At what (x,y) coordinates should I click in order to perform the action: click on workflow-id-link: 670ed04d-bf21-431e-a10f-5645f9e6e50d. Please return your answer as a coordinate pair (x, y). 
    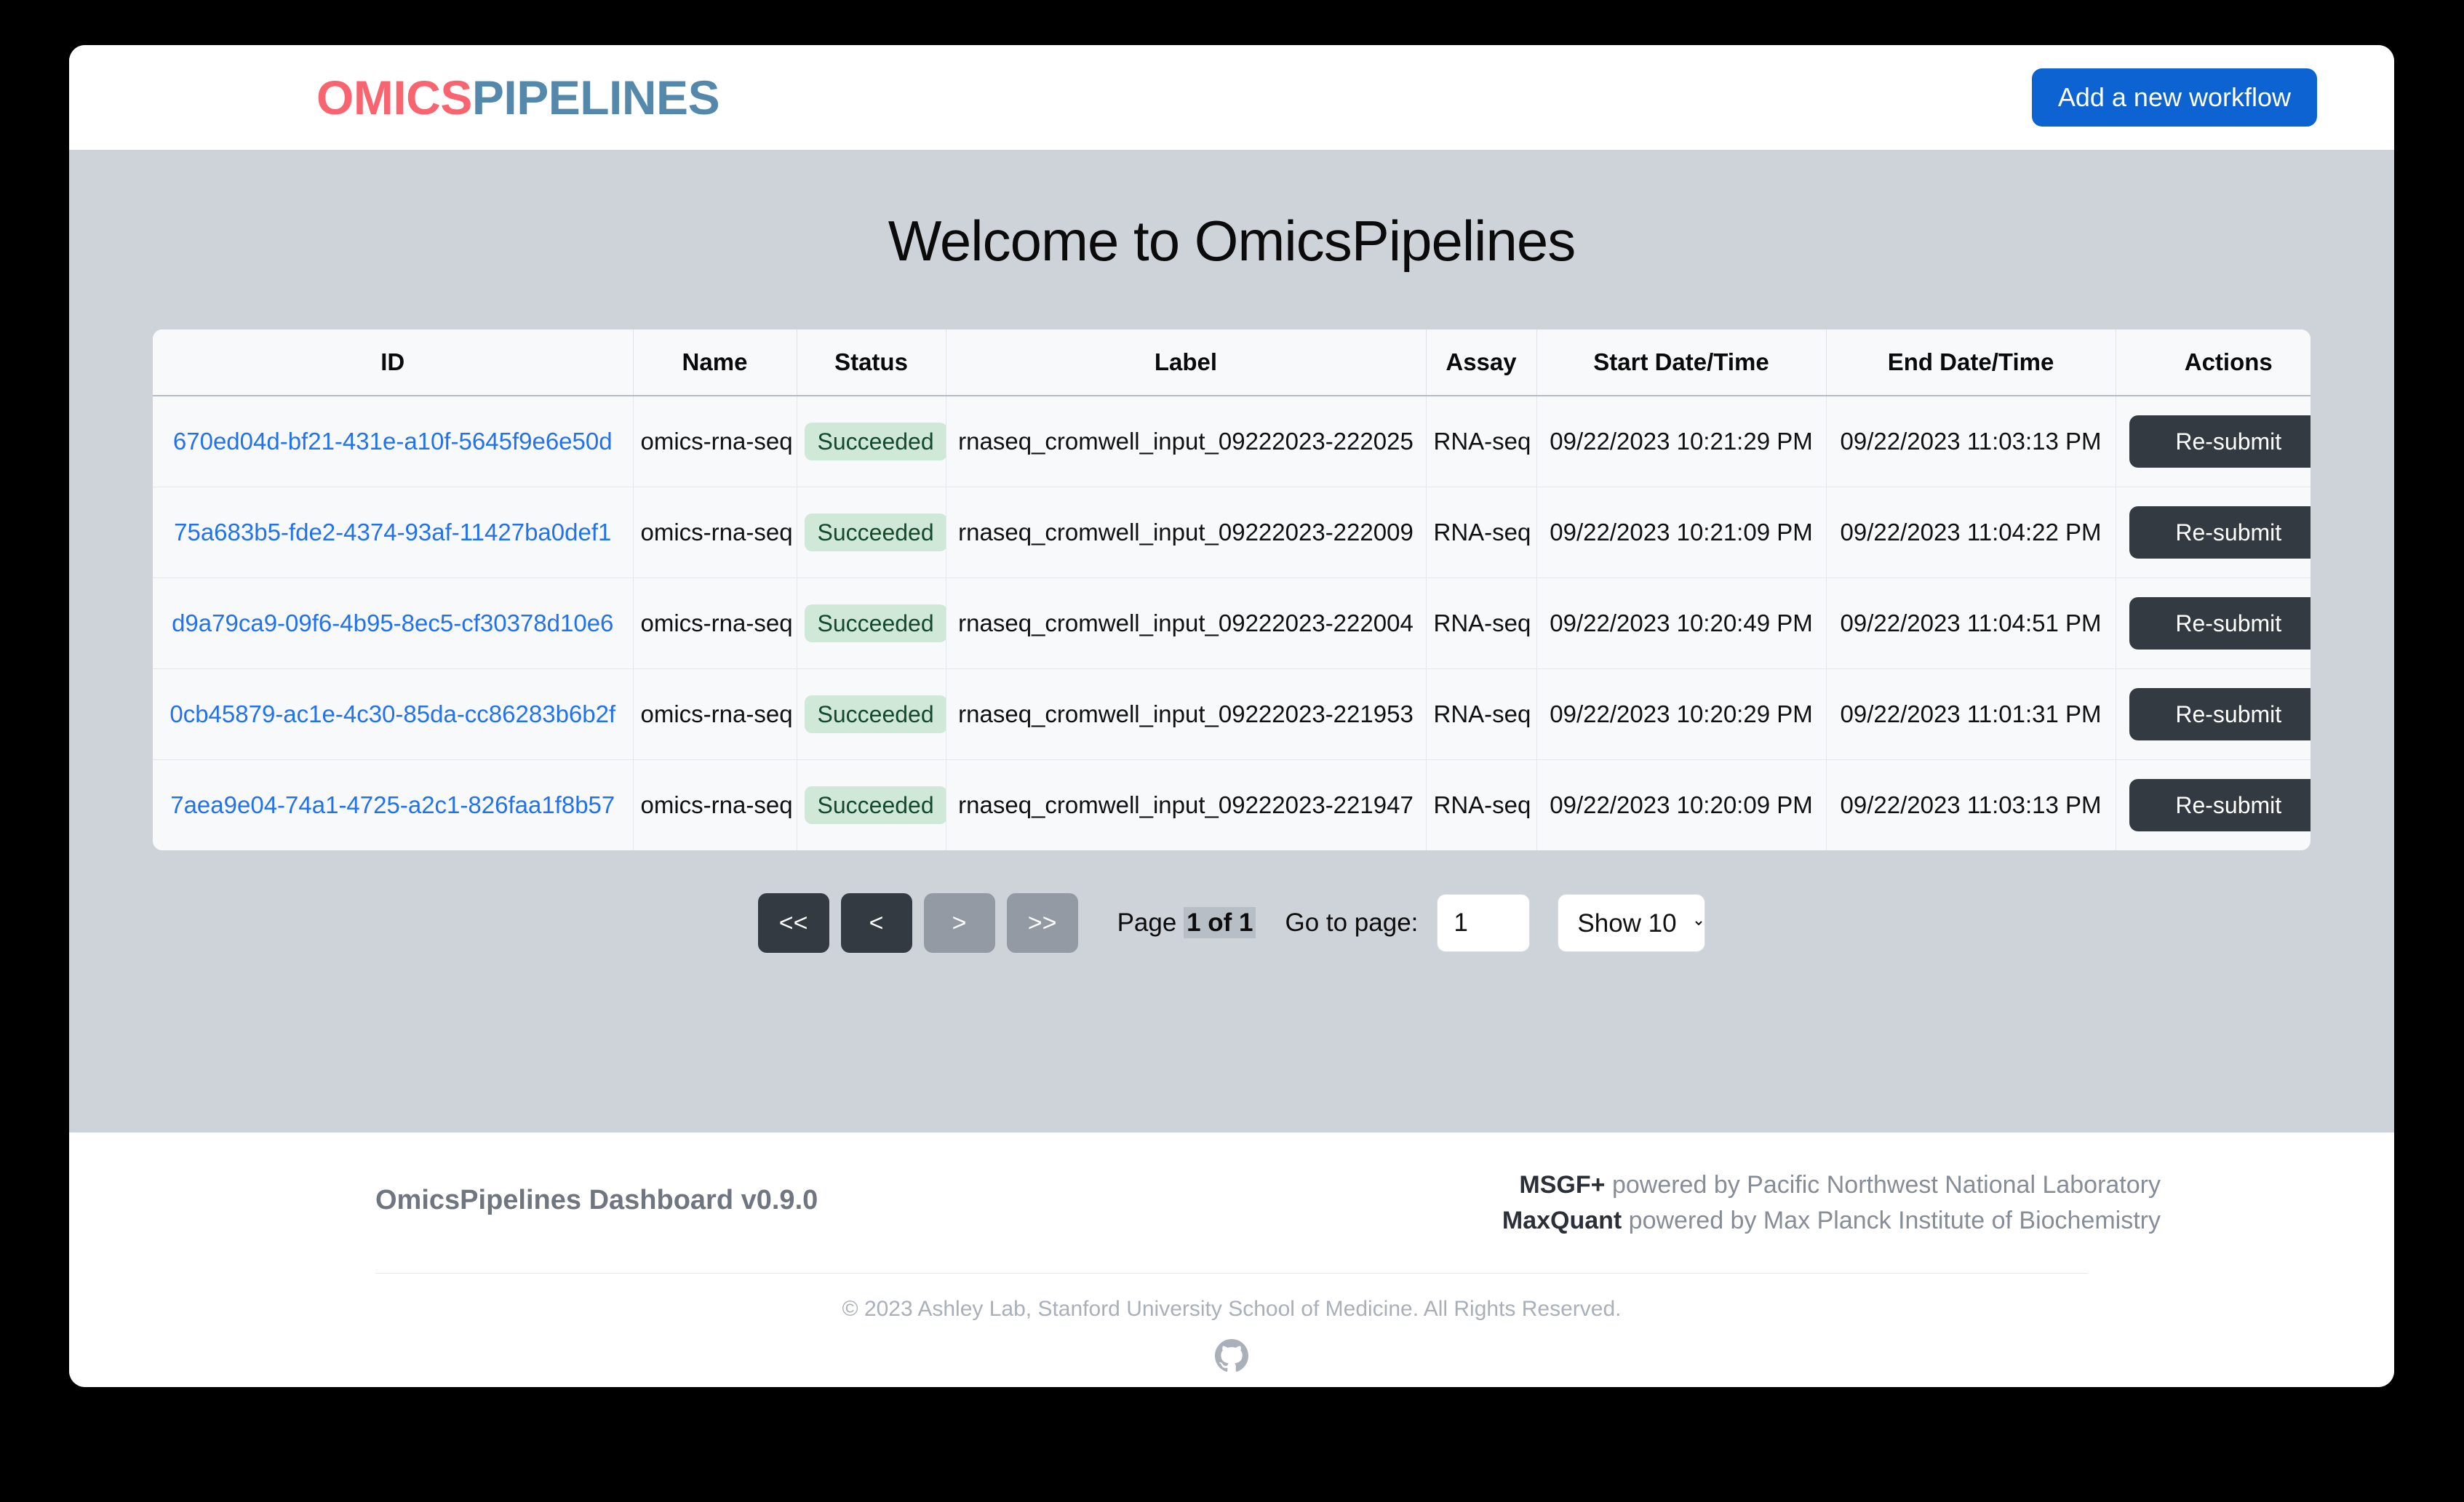
    Looking at the image, I should click on (393, 441).